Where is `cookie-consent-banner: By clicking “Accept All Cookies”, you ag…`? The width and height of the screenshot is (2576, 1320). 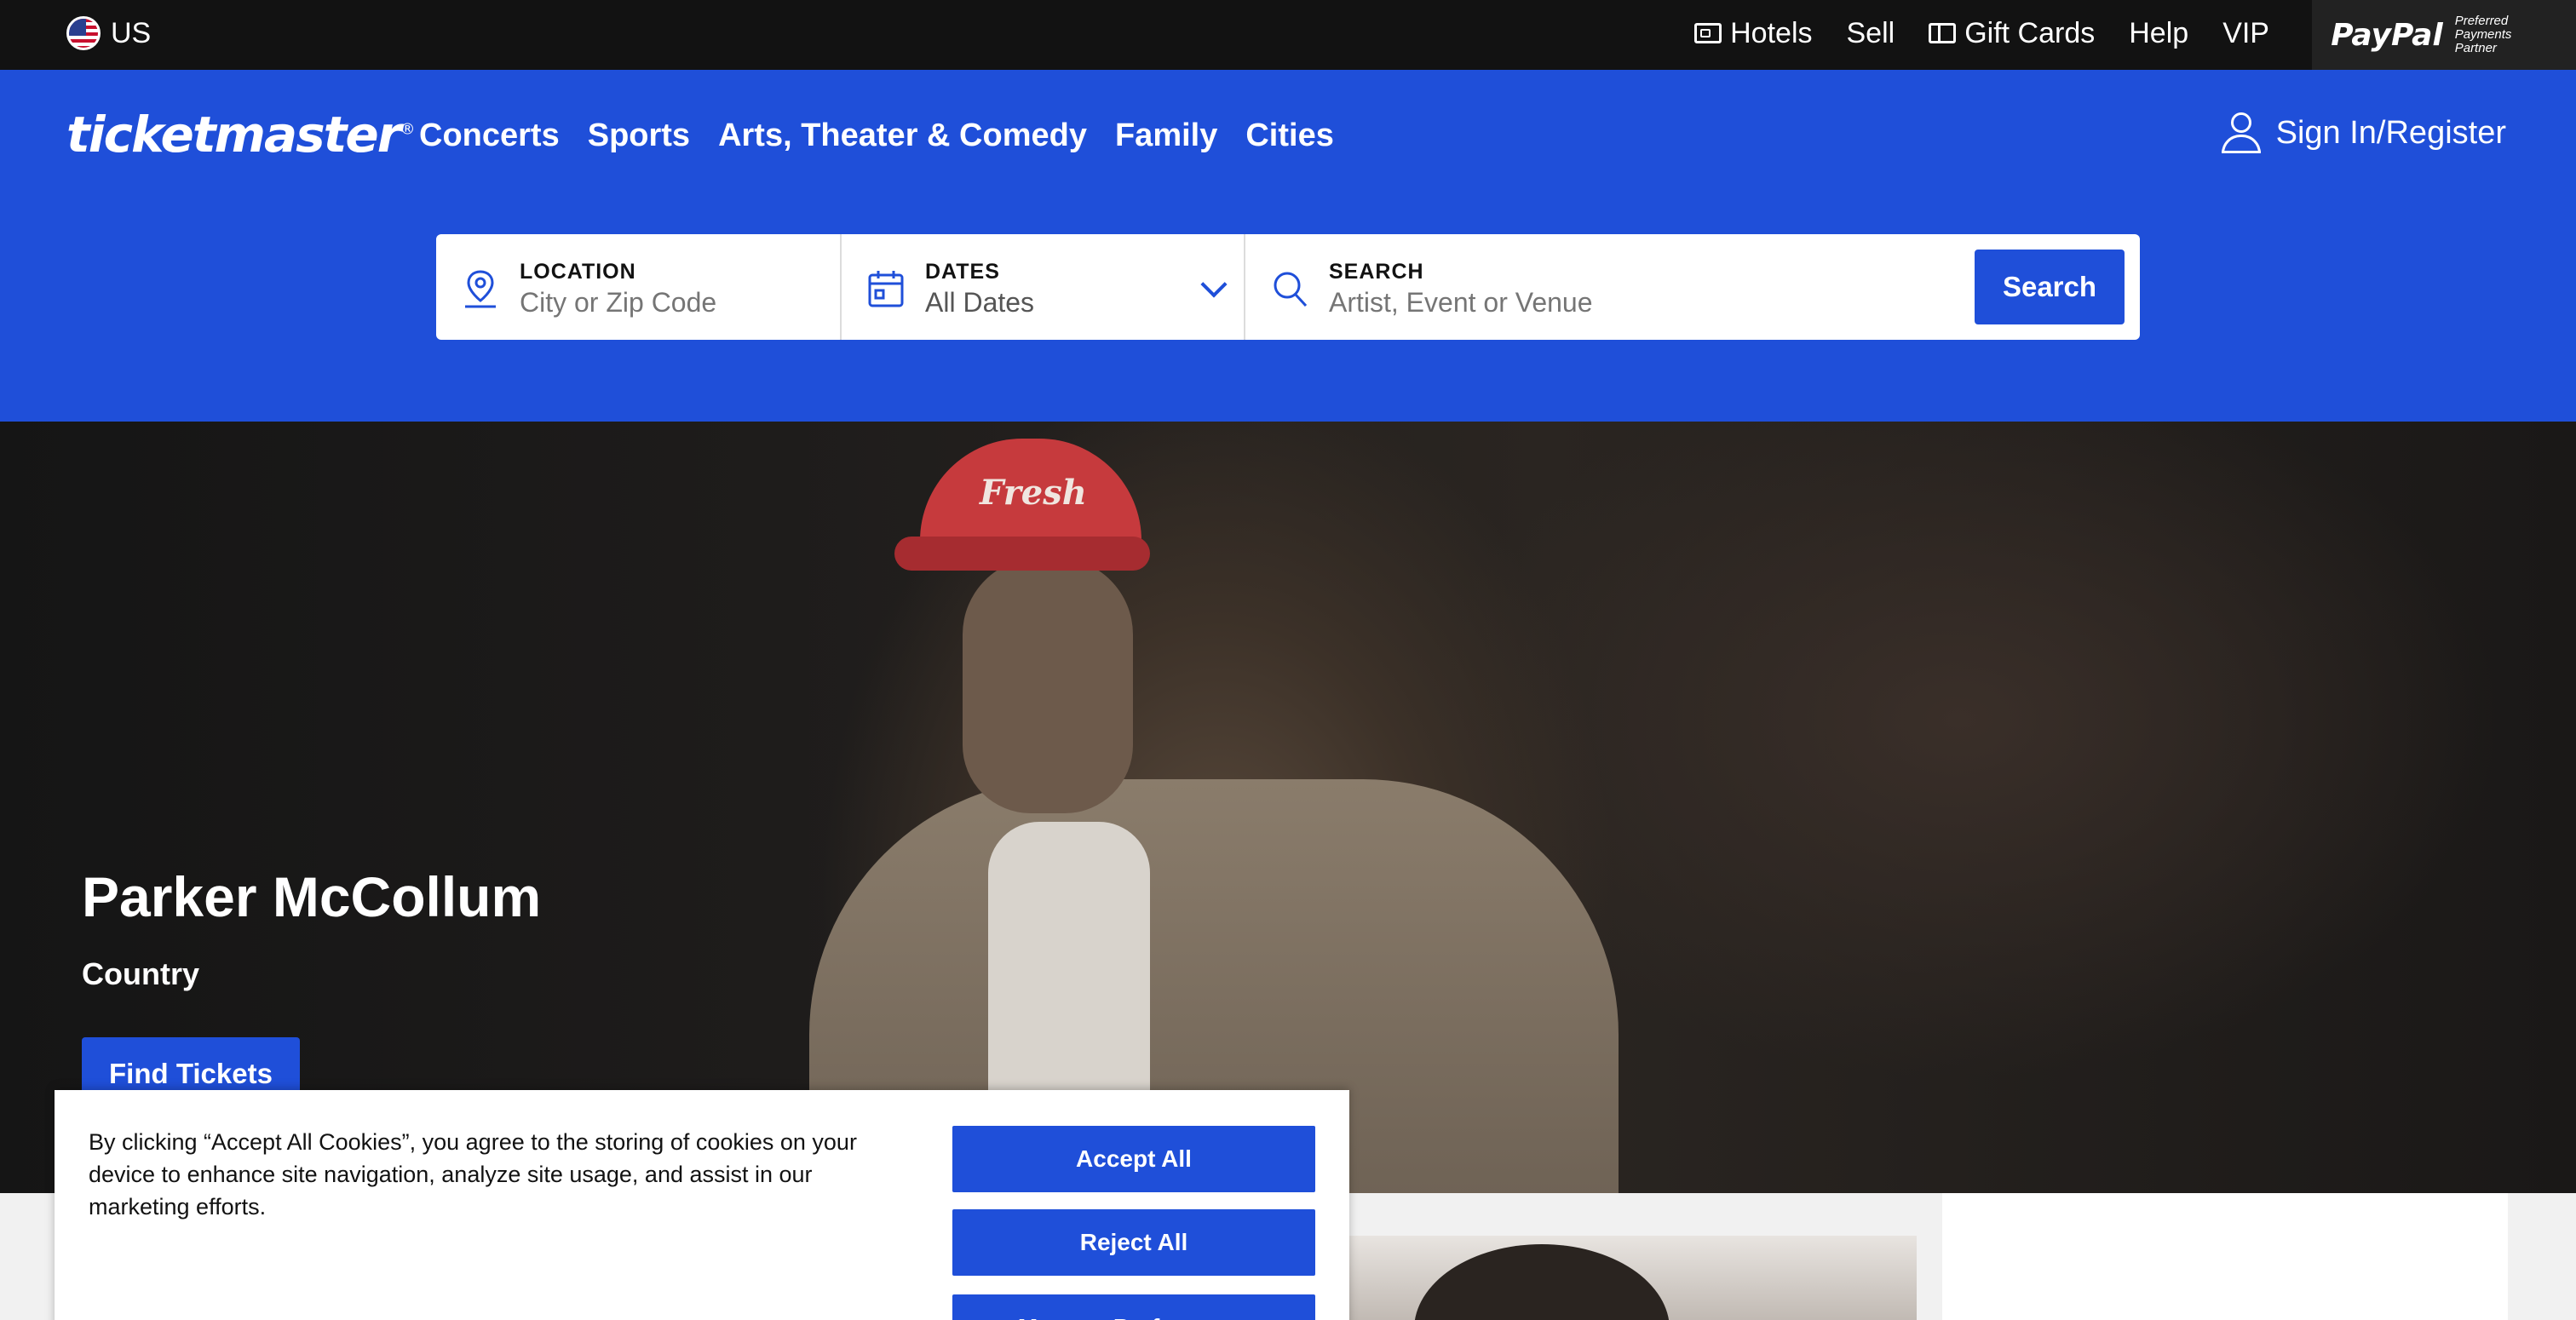
cookie-consent-banner: By clicking “Accept All Cookies”, you ag… is located at coordinates (702, 1205).